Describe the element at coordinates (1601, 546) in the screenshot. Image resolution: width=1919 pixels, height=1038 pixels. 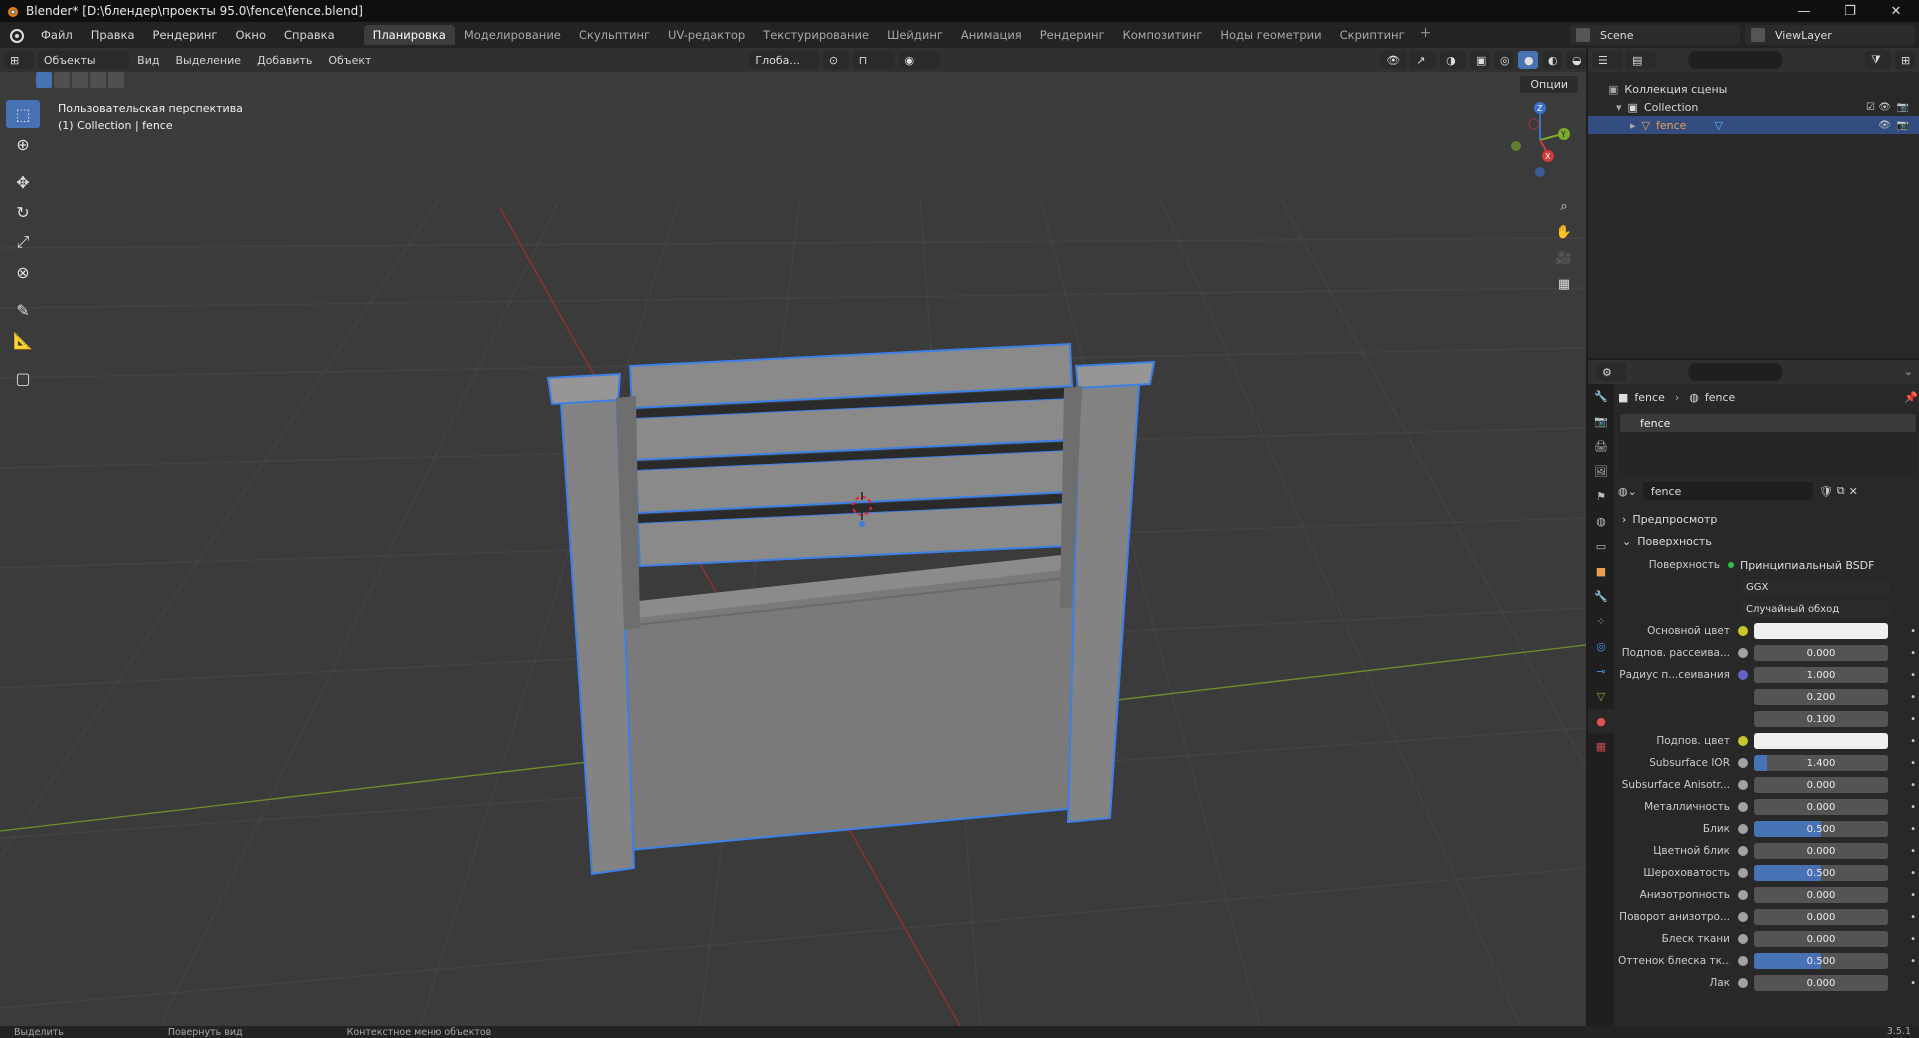
I see `collection-tab-icon: ▭` at that location.